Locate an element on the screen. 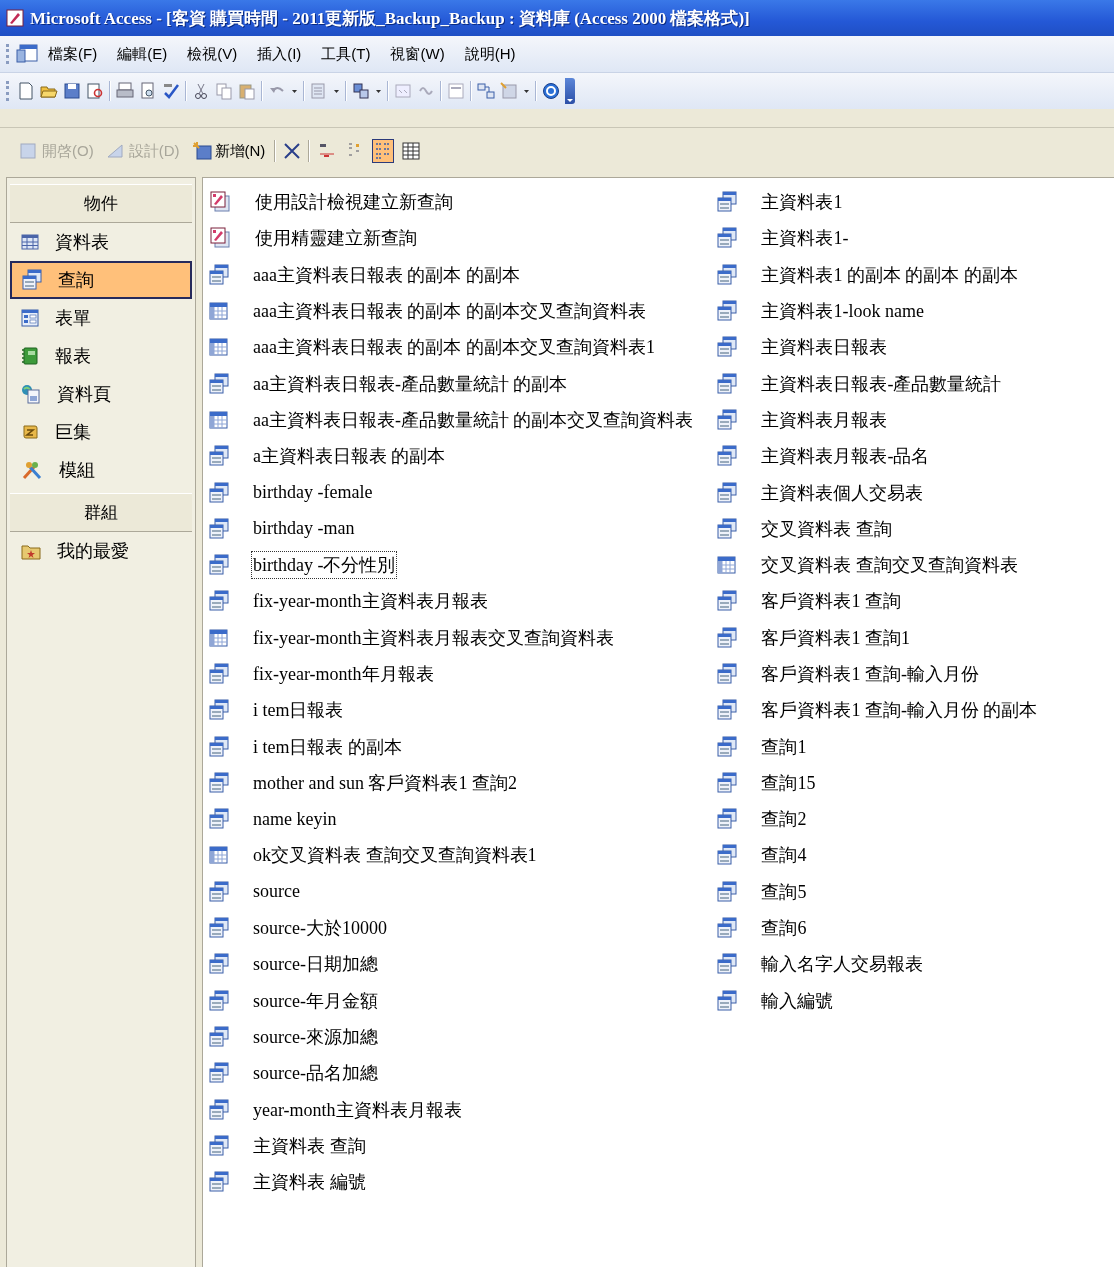 The image size is (1114, 1267). object-item: 主資料表日報表 is located at coordinates (824, 347).